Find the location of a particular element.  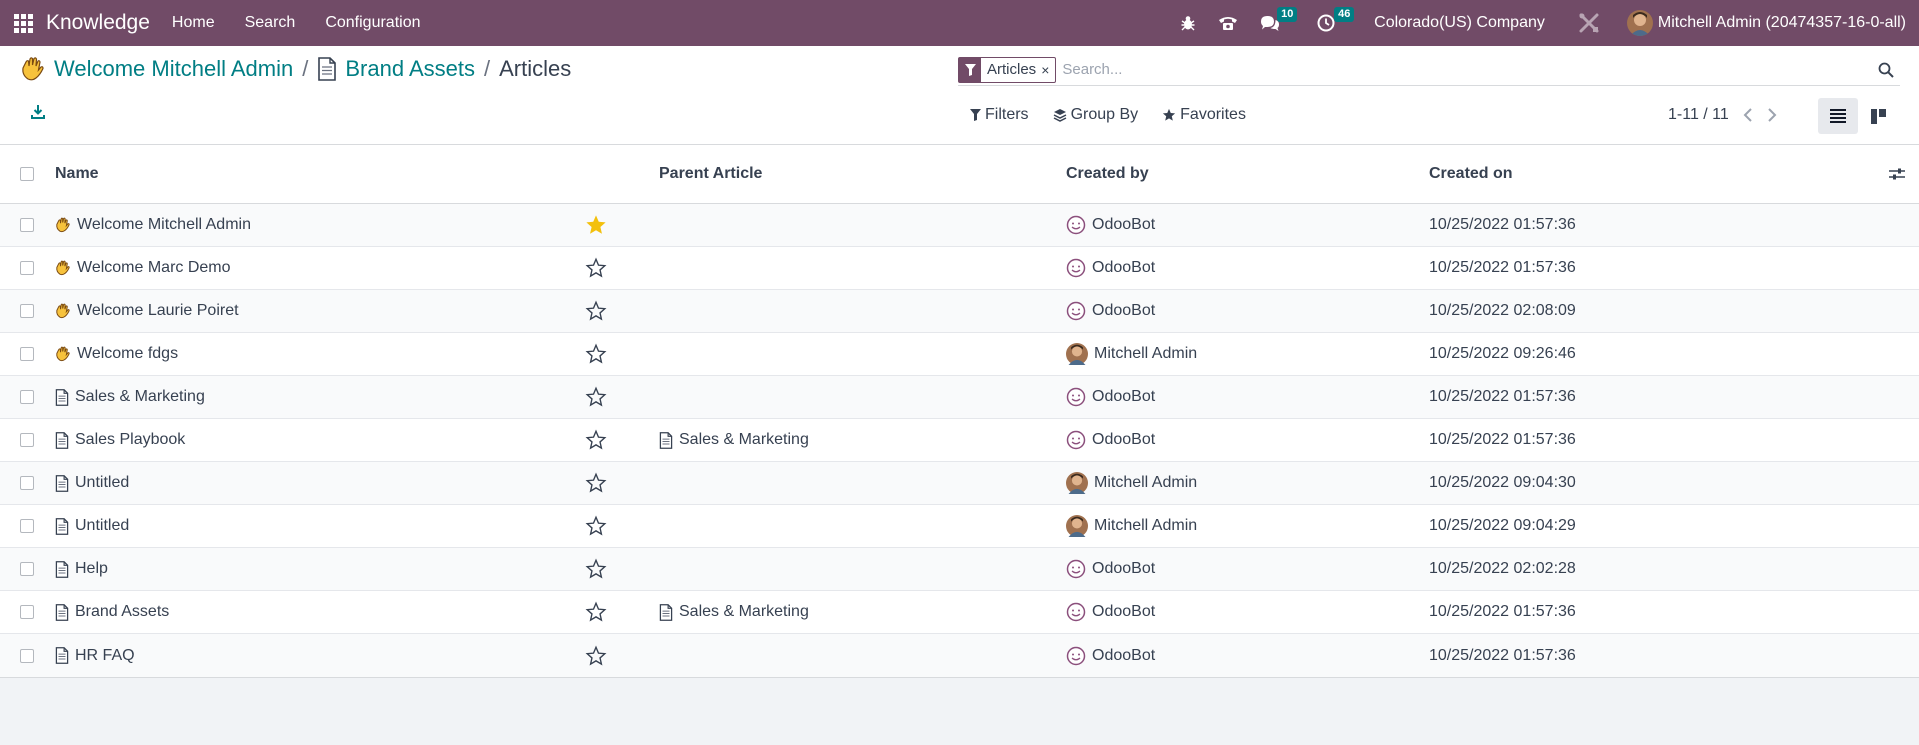

odoobot-avatar-icon is located at coordinates (1076, 225).